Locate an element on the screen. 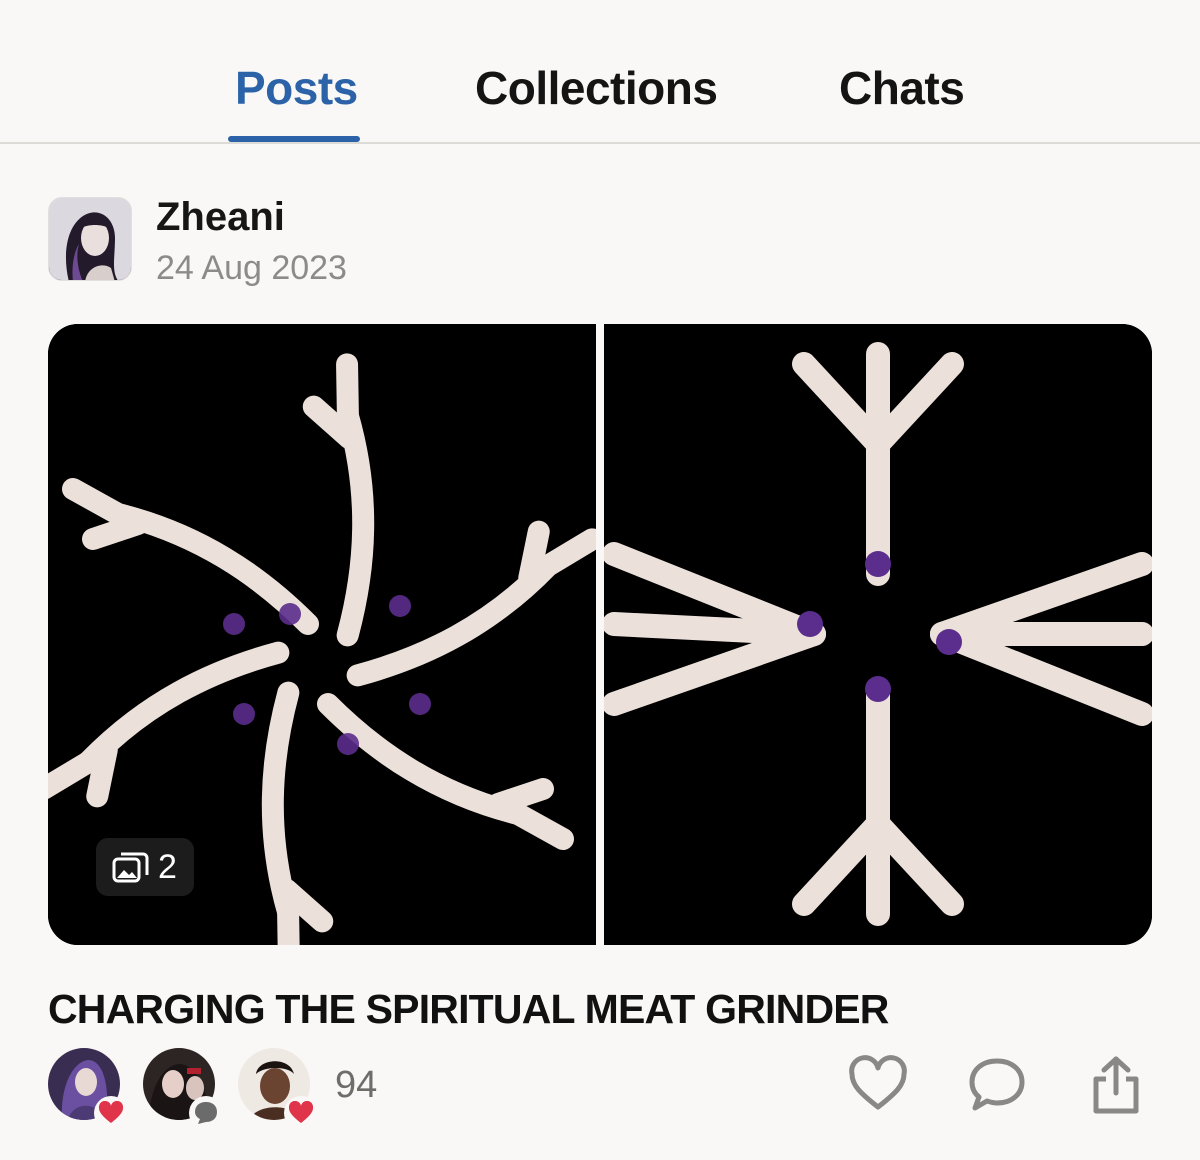 The height and width of the screenshot is (1160, 1200). tab-posts: Posts is located at coordinates (296, 88).